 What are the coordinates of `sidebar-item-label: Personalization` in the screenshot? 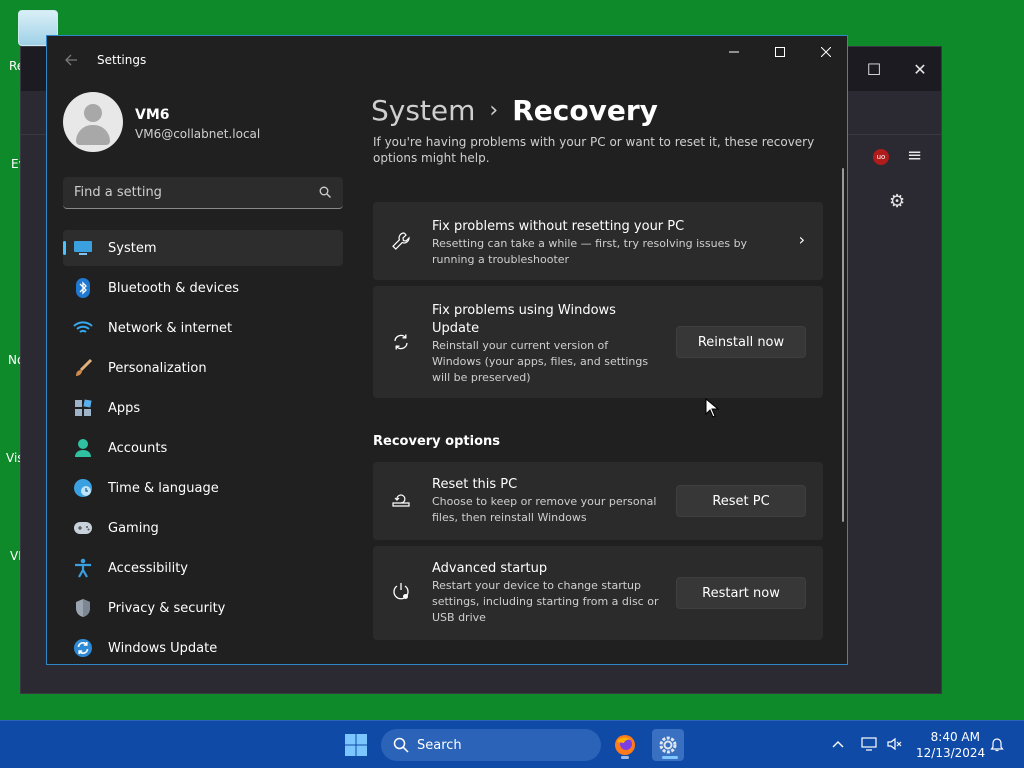 It's located at (157, 368).